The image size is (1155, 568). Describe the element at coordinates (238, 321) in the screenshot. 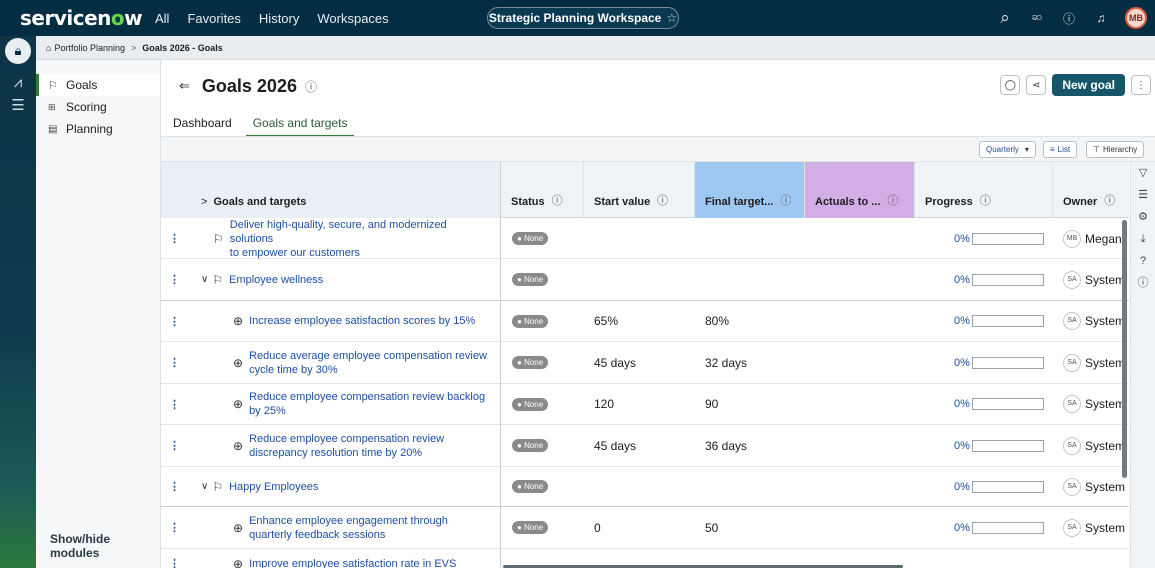

I see `target-icon: ⊕` at that location.